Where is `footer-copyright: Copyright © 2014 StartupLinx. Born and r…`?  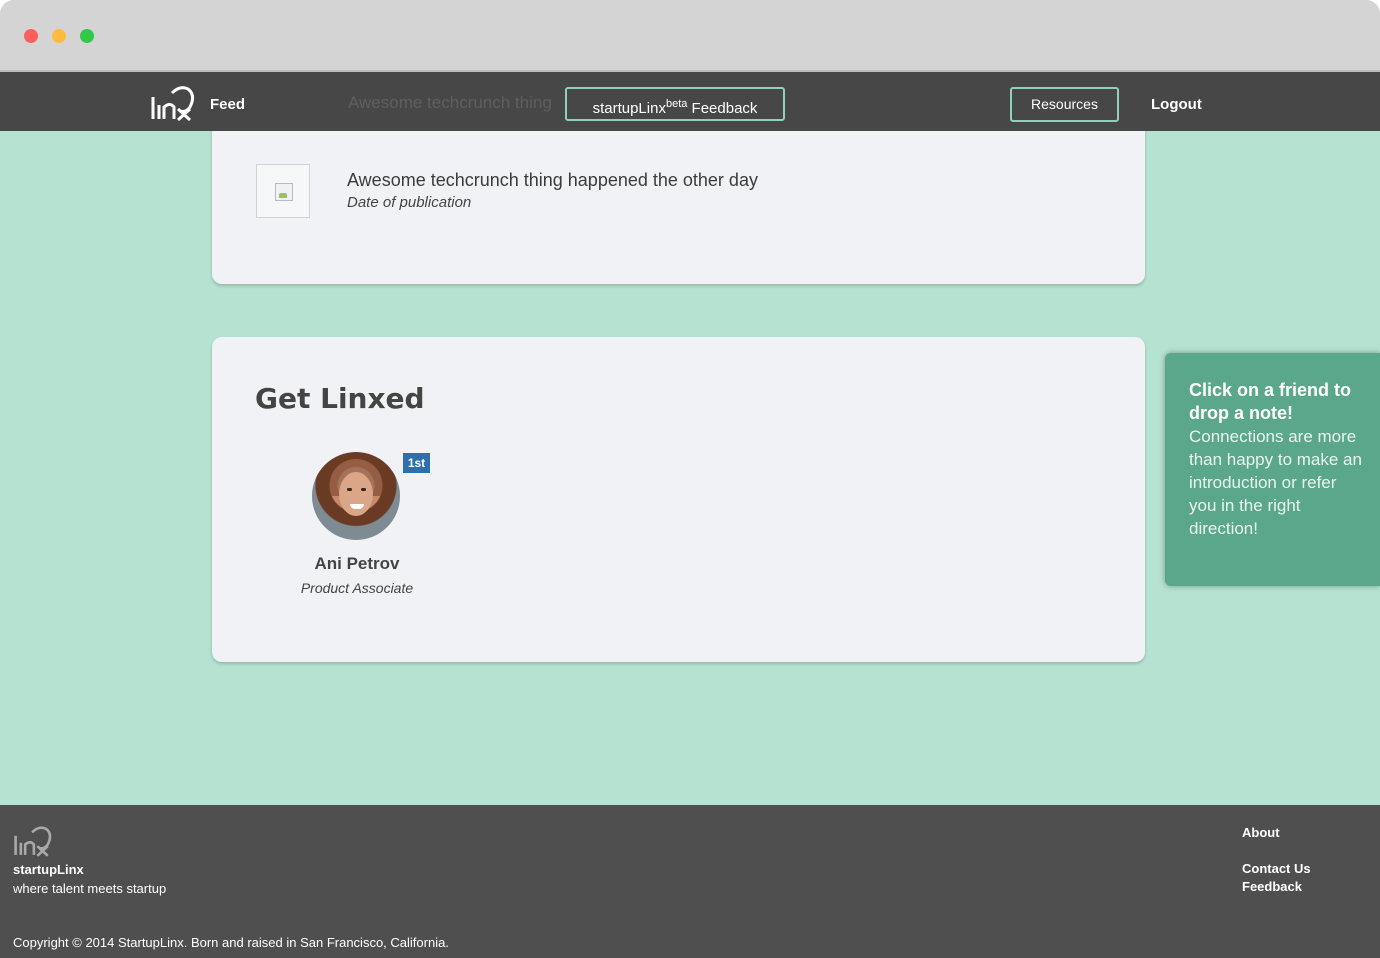
footer-copyright: Copyright © 2014 StartupLinx. Born and r… is located at coordinates (231, 942).